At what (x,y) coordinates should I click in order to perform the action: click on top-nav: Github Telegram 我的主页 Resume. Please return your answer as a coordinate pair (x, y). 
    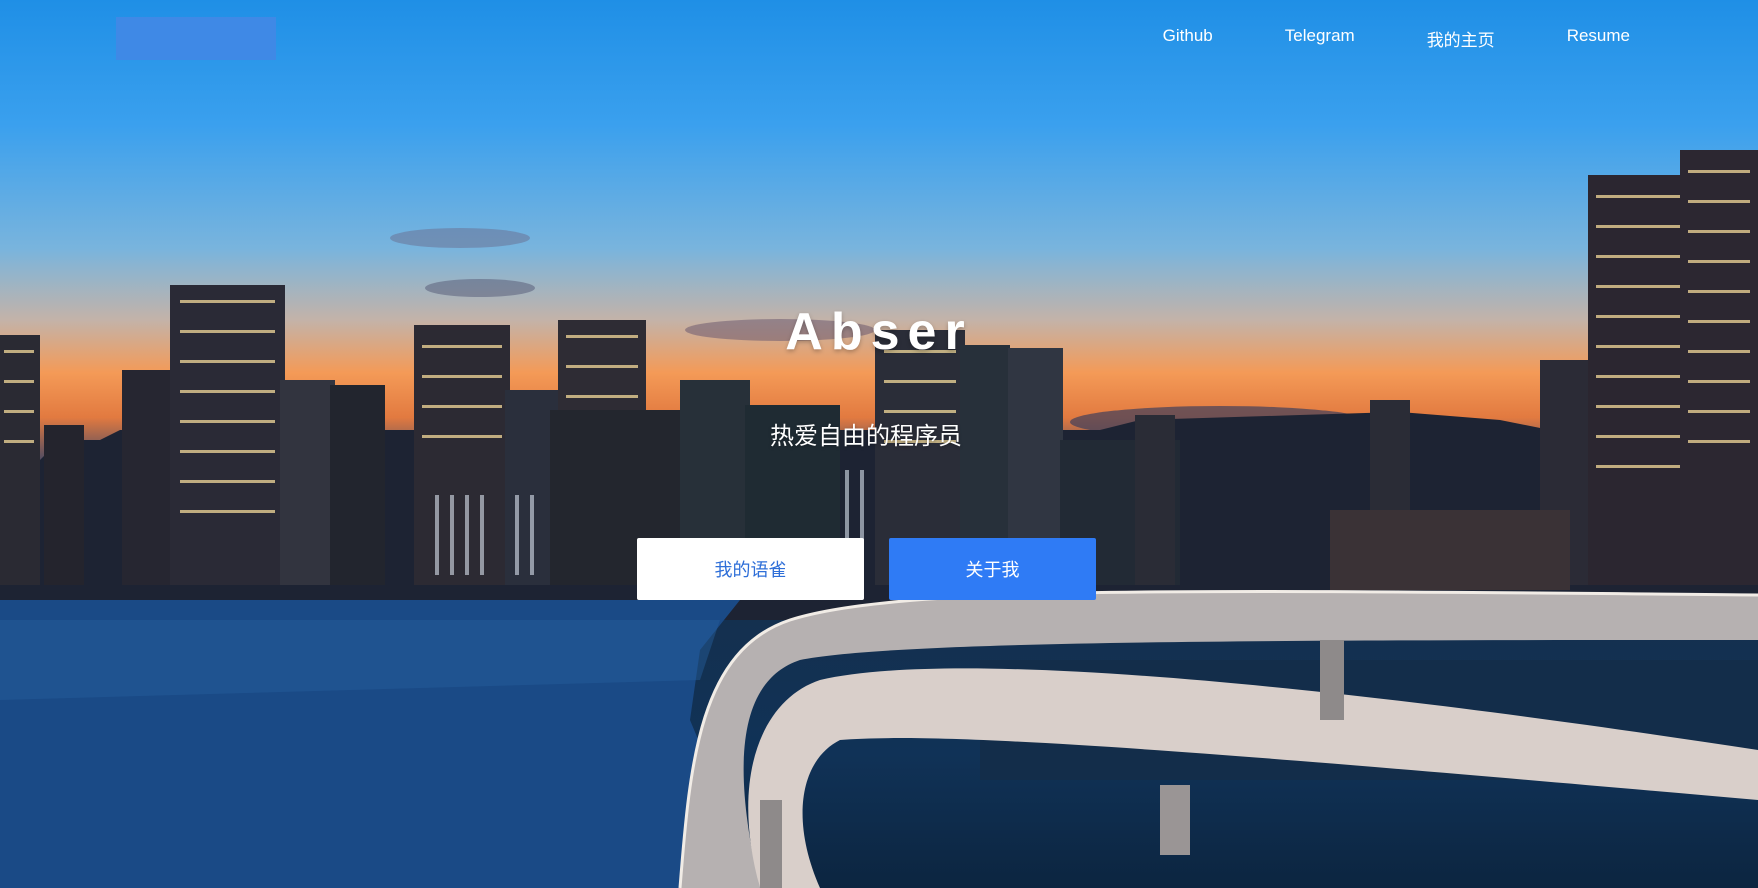
    Looking at the image, I should click on (1360, 38).